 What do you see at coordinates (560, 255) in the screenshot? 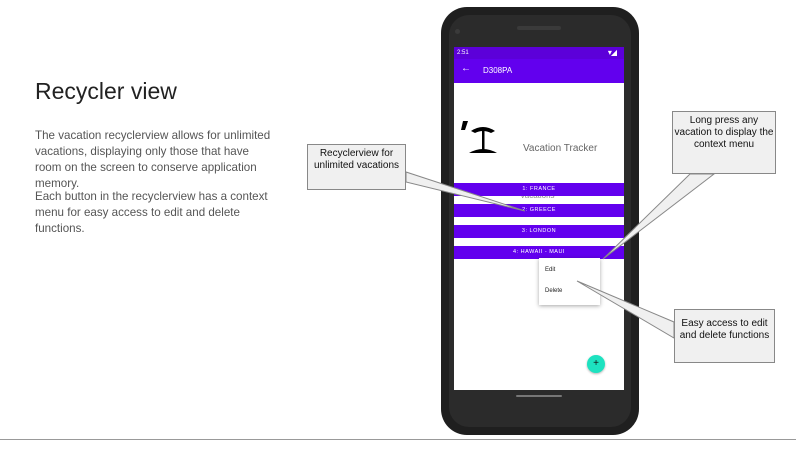
I see `callout-pointers` at bounding box center [560, 255].